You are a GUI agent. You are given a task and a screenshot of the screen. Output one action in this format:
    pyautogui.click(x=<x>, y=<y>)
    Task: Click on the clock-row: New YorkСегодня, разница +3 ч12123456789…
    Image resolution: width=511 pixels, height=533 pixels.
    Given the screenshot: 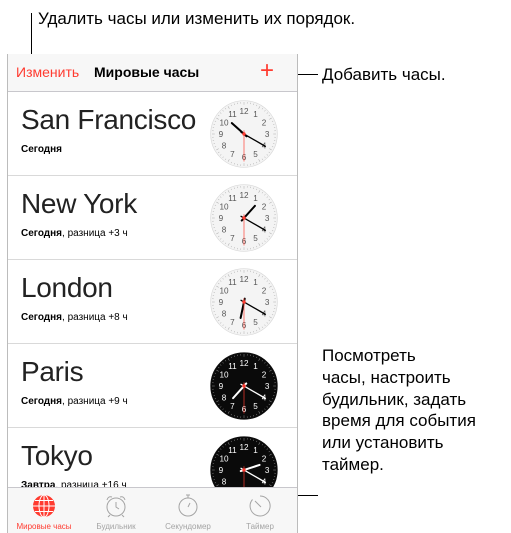 What is the action you would take?
    pyautogui.click(x=152, y=218)
    